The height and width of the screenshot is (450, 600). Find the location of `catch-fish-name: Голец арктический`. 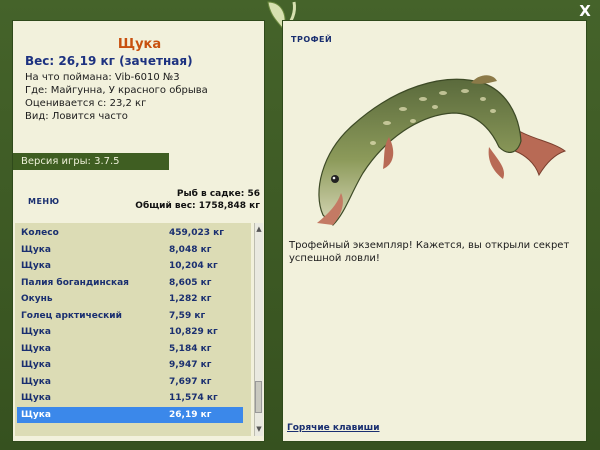

catch-fish-name: Голец арктический is located at coordinates (71, 315).